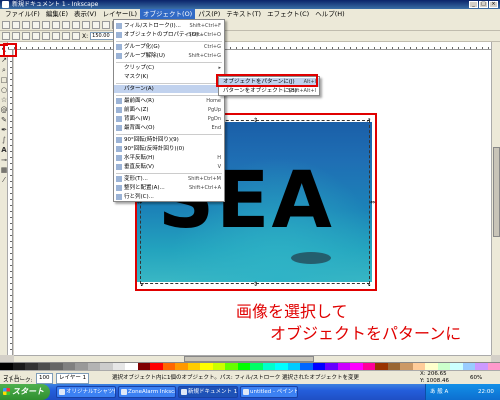 Image resolution: width=500 pixels, height=400 pixels. What do you see at coordinates (119, 188) in the screenshot?
I see `align-icon: align-icon` at bounding box center [119, 188].